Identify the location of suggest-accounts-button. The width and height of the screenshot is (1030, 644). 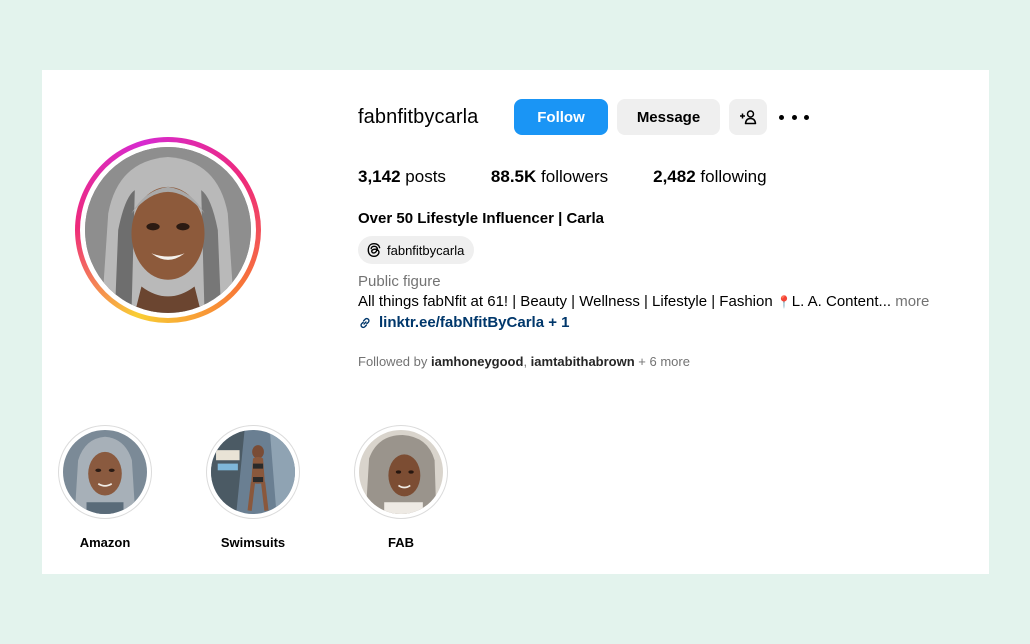
(748, 117).